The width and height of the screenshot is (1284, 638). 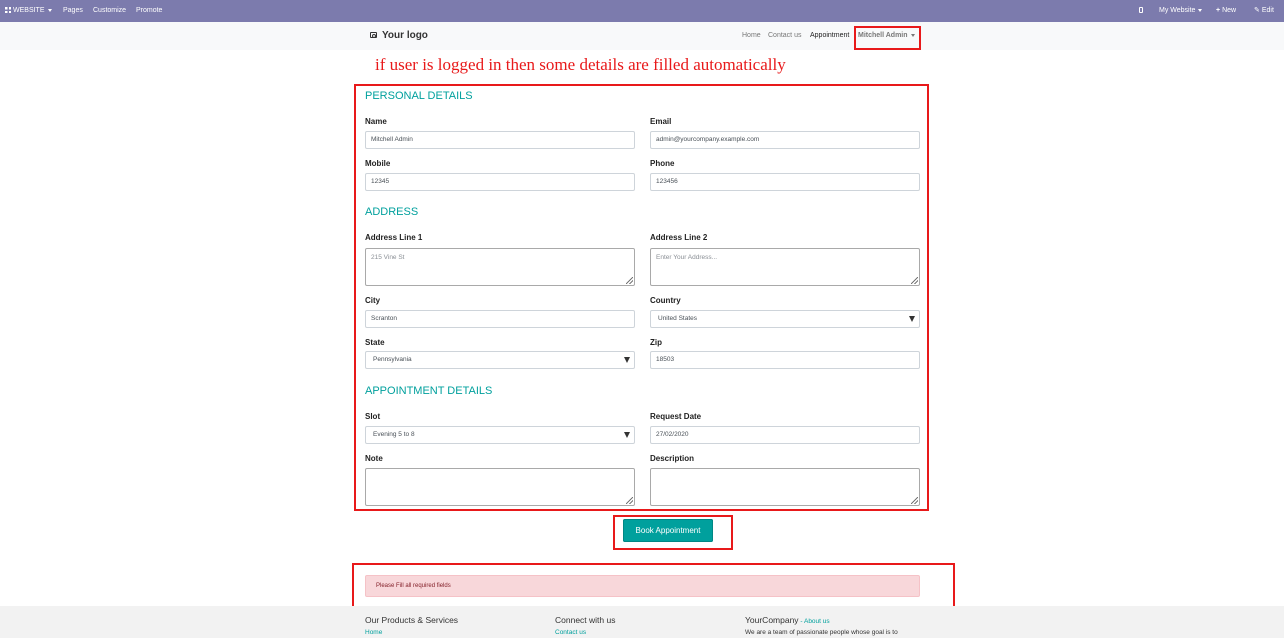 I want to click on address1-value: 215 Vine St, so click(x=388, y=257).